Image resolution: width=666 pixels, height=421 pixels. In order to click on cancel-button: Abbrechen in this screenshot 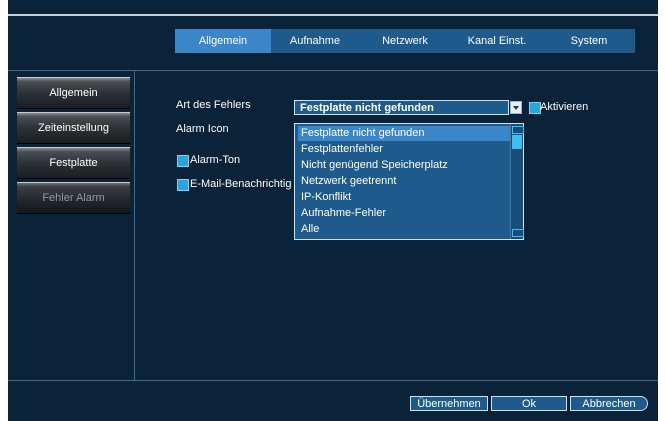, I will do `click(609, 403)`.